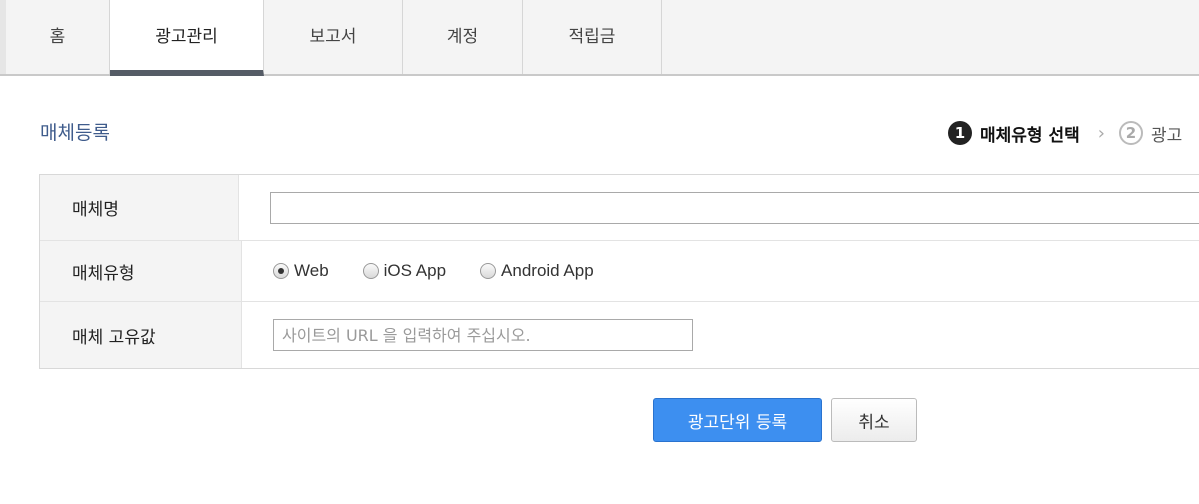 Image resolution: width=1199 pixels, height=504 pixels. I want to click on radio-web: Web, so click(301, 271).